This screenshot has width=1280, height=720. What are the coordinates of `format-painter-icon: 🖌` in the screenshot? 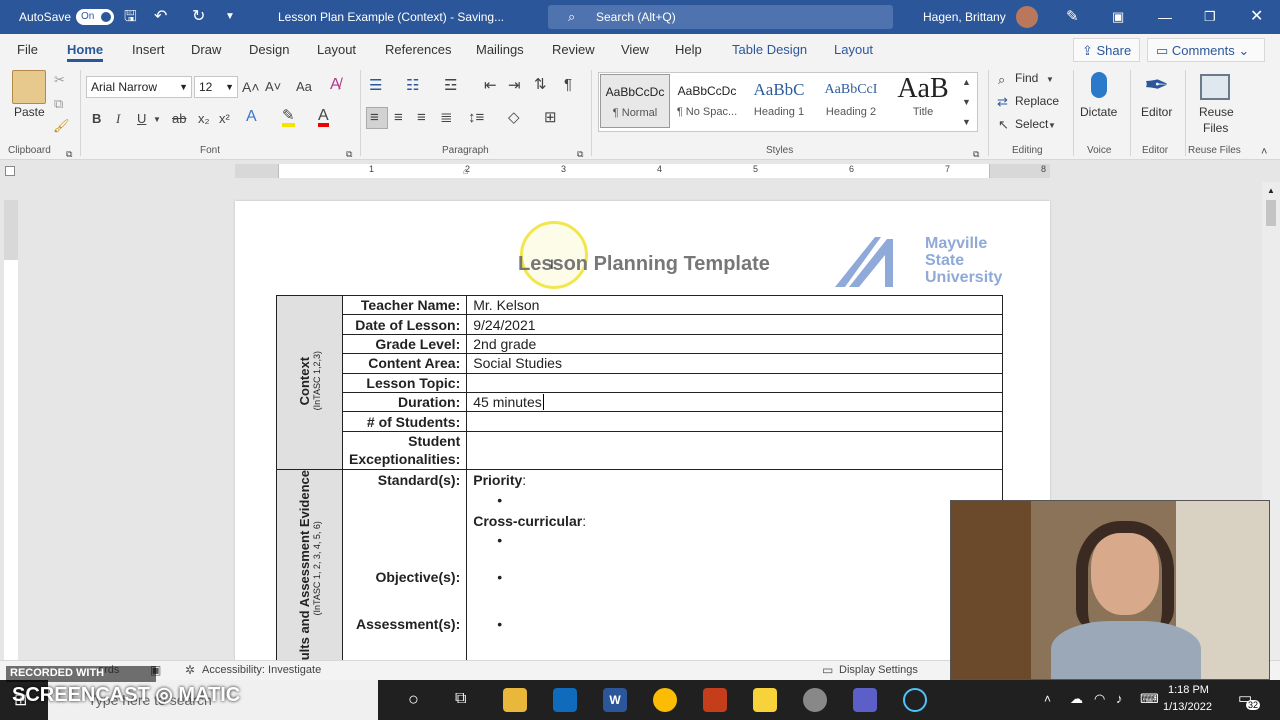 It's located at (61, 126).